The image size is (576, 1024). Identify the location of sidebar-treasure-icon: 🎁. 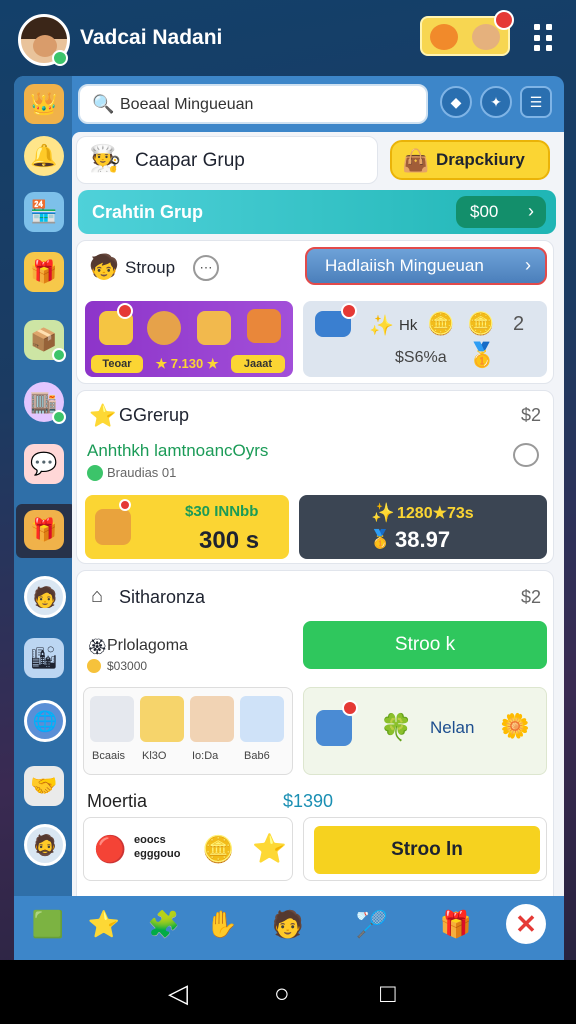
(44, 530).